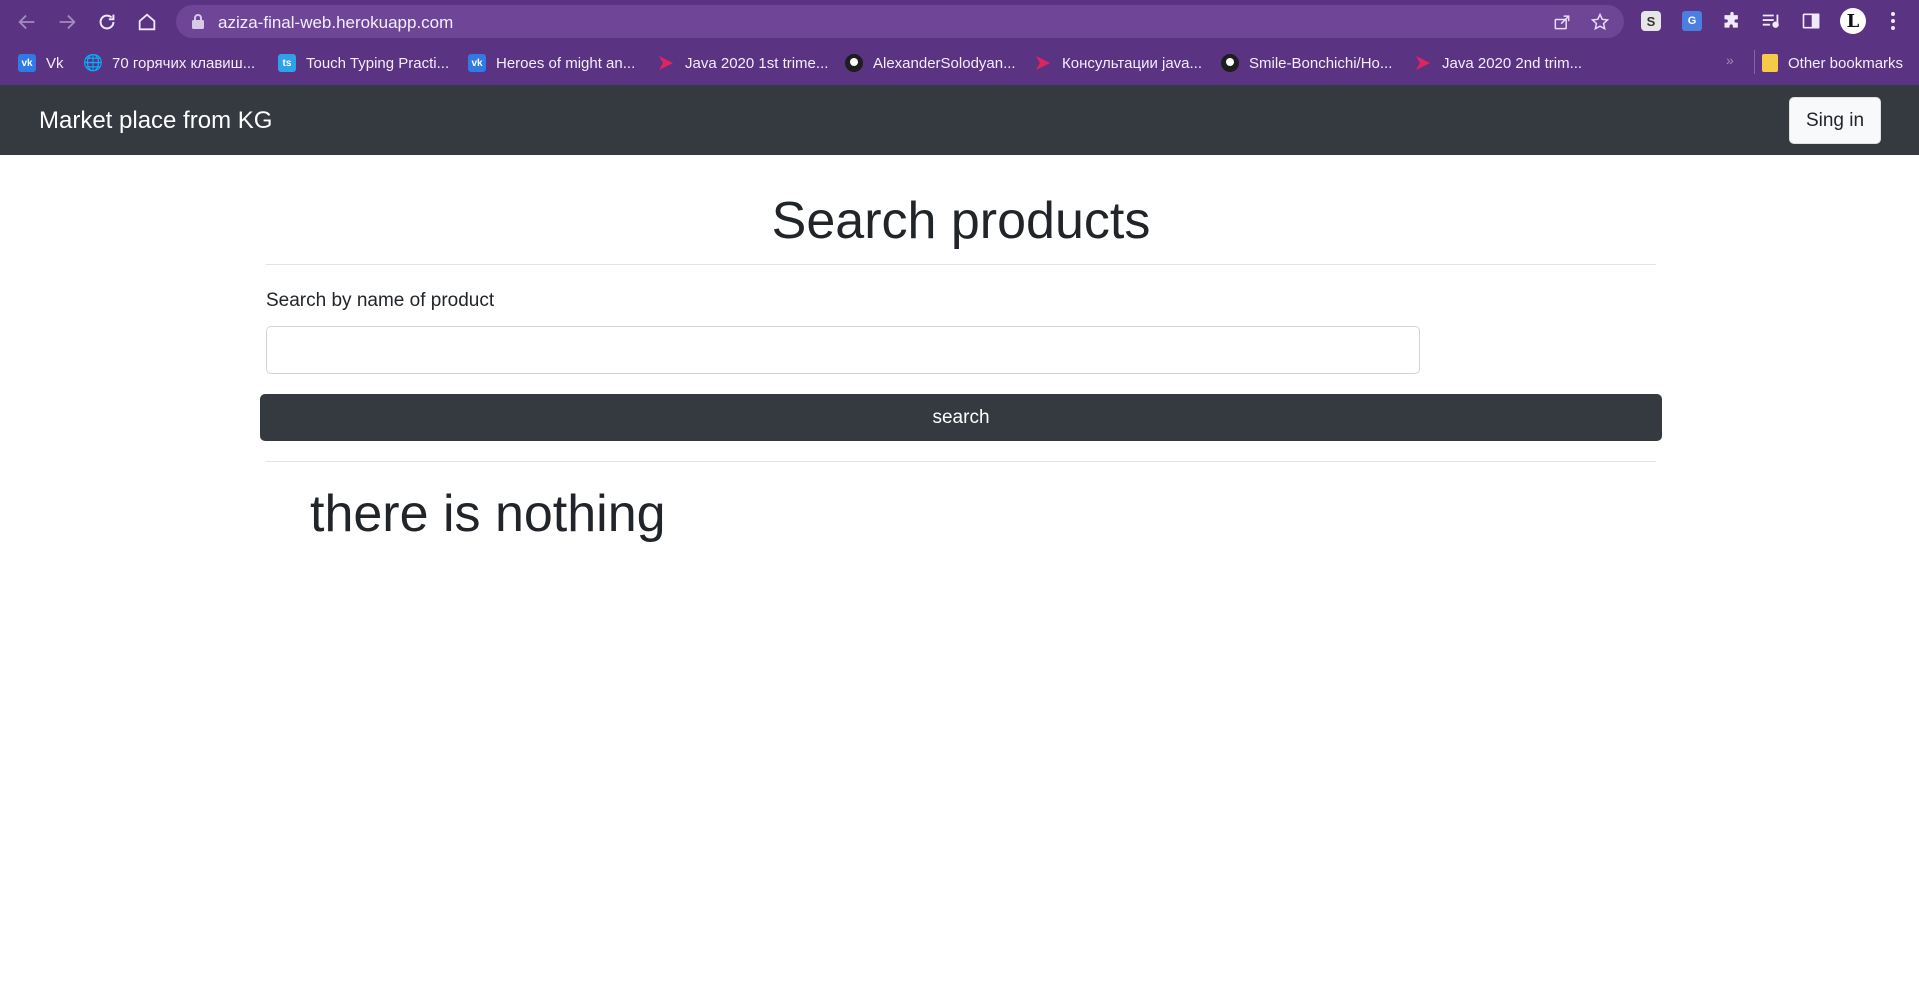  I want to click on translate-extension-icon: G, so click(1692, 21).